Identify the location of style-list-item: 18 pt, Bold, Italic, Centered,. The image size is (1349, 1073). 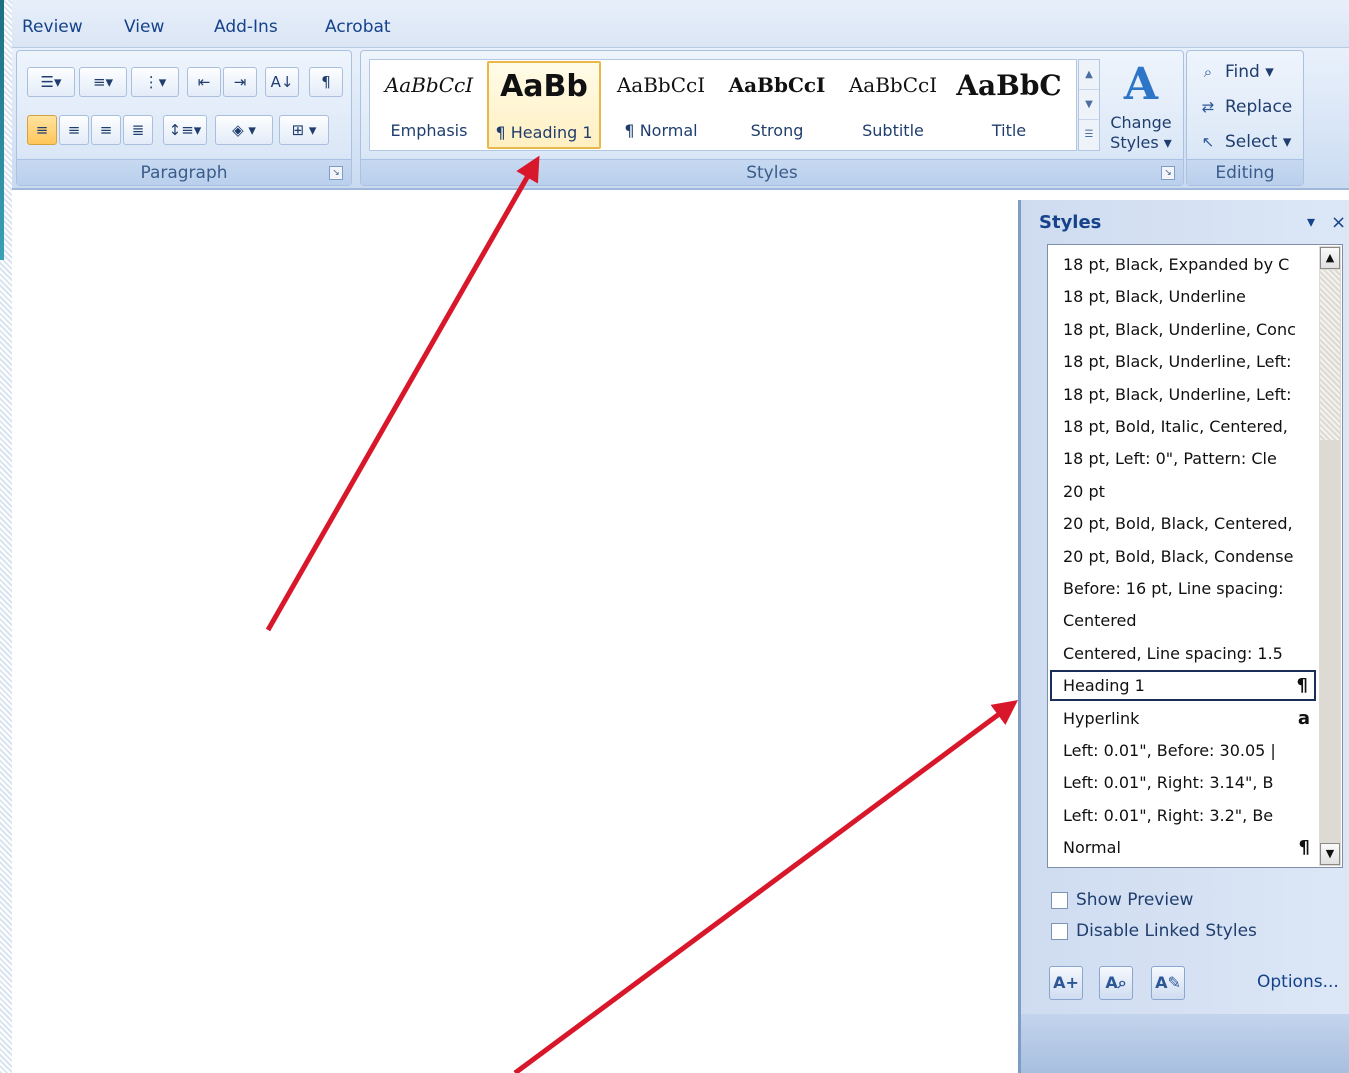
(1183, 426).